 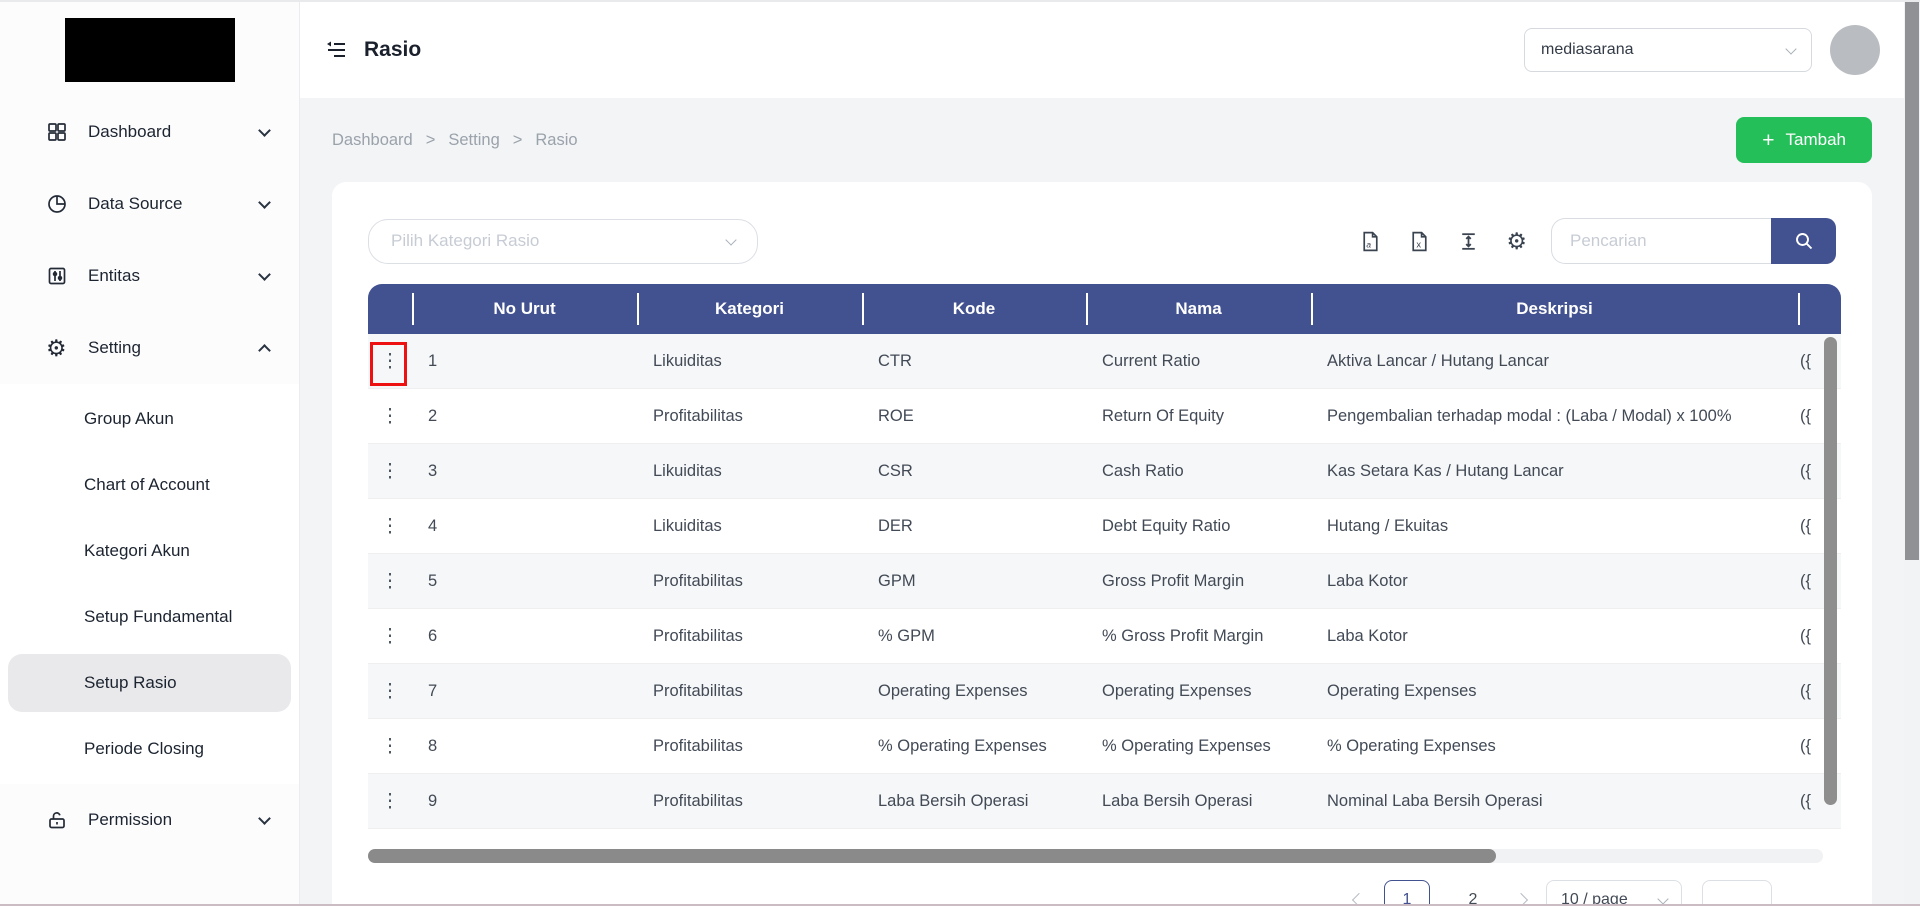 I want to click on submenu-item-label: Chart of Account, so click(x=147, y=484).